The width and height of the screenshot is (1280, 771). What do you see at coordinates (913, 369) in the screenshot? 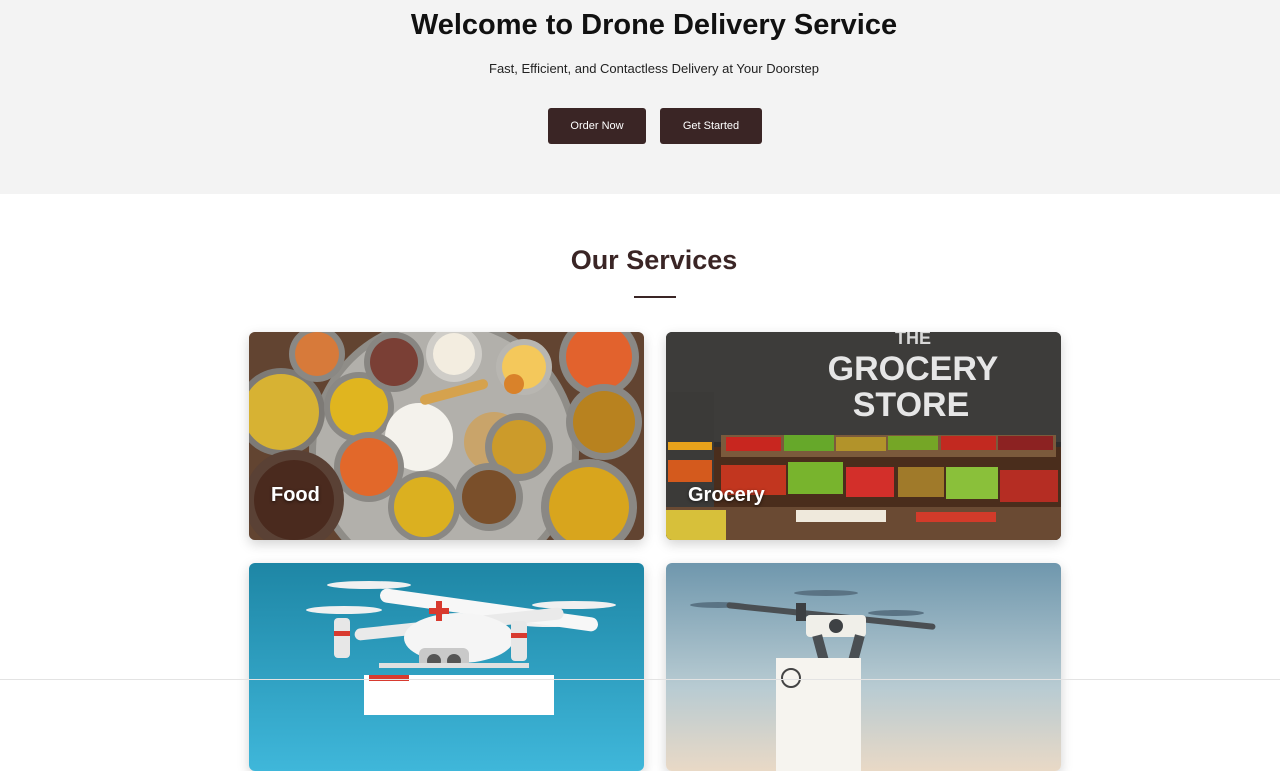
I see `store-sign-grocery: GROCERY` at bounding box center [913, 369].